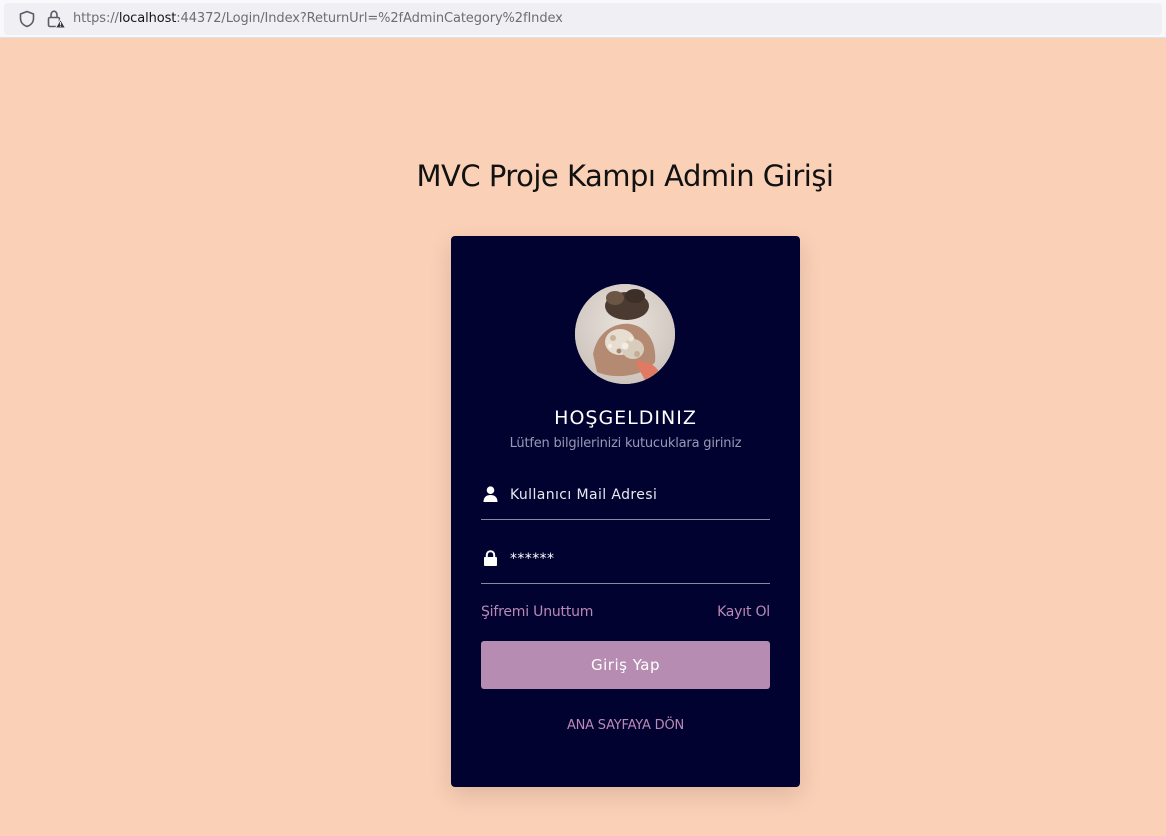 The image size is (1166, 836). What do you see at coordinates (625, 418) in the screenshot?
I see `welcome-heading: HOŞGELDINIZ` at bounding box center [625, 418].